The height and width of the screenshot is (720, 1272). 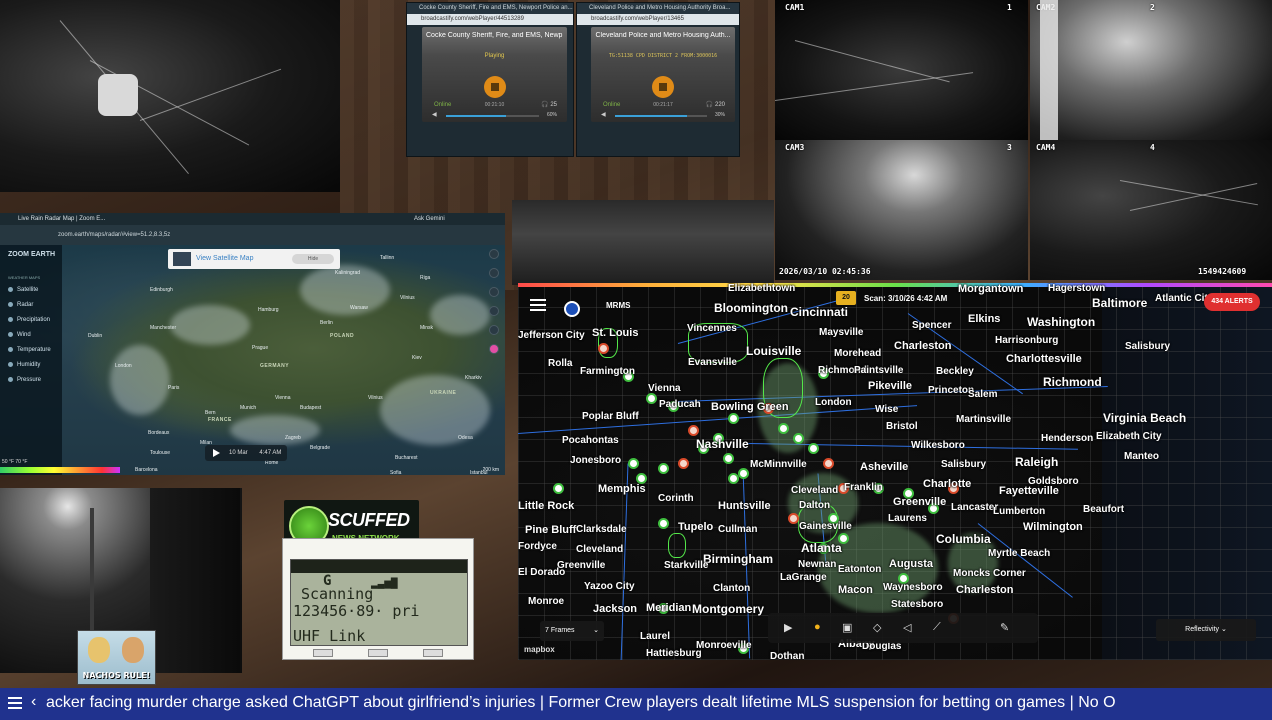 What do you see at coordinates (860, 569) in the screenshot?
I see `city-label: Eatonton` at bounding box center [860, 569].